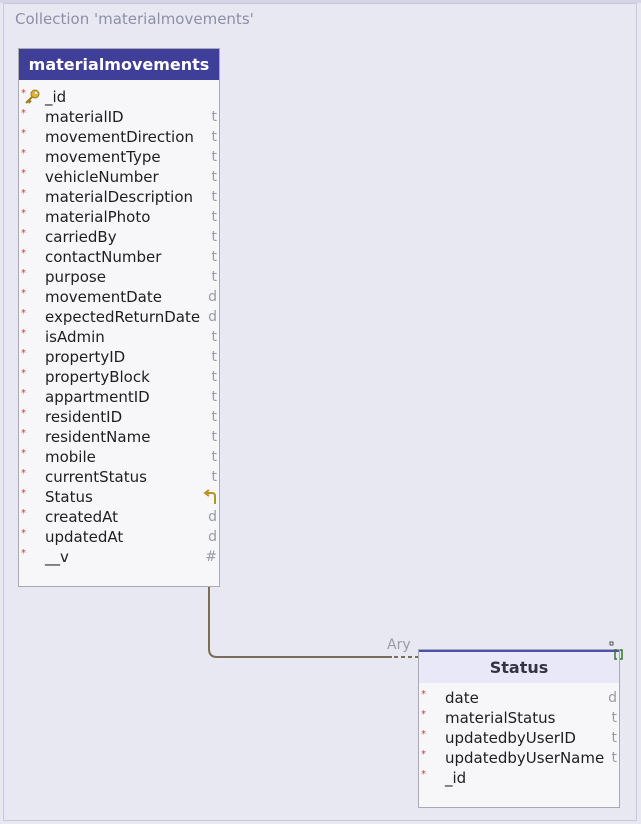 Image resolution: width=641 pixels, height=824 pixels. I want to click on field-row: * vehicleNumber t, so click(119, 177).